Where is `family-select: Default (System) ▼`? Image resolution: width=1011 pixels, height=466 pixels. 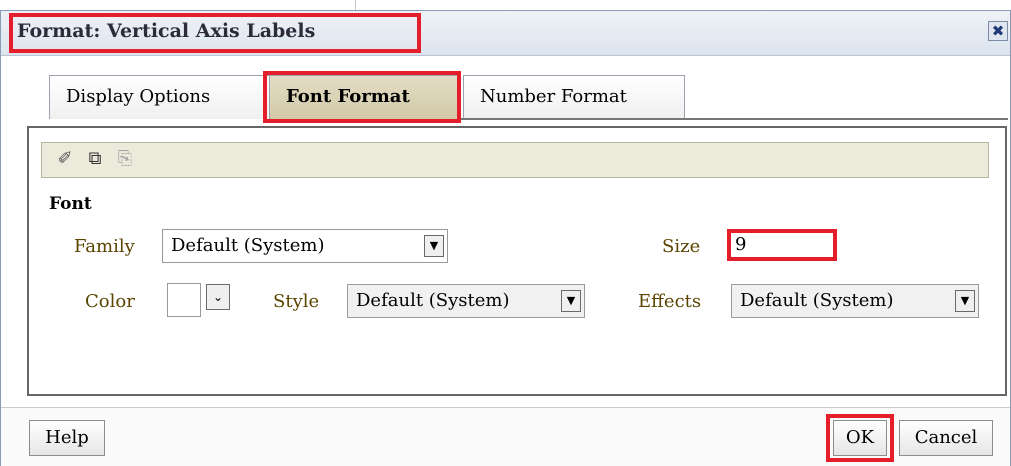 family-select: Default (System) ▼ is located at coordinates (305, 246).